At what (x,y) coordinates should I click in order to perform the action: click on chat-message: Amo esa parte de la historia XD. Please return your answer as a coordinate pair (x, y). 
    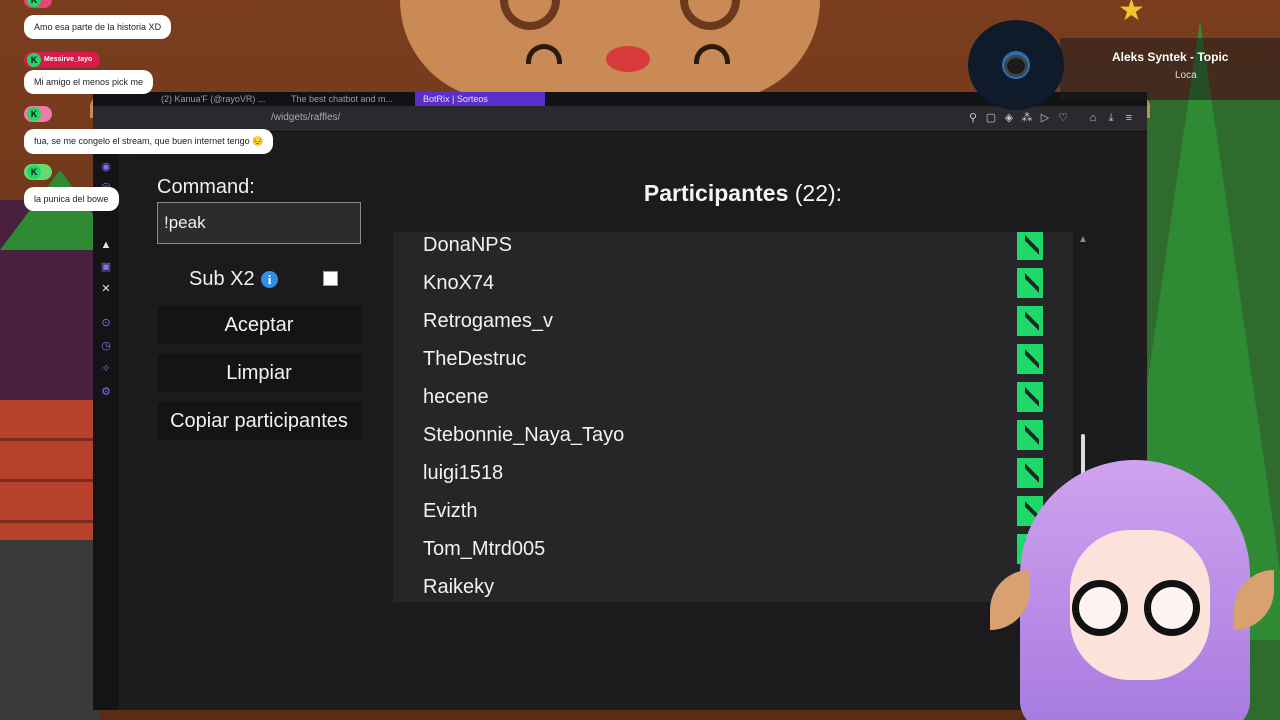
    Looking at the image, I should click on (98, 19).